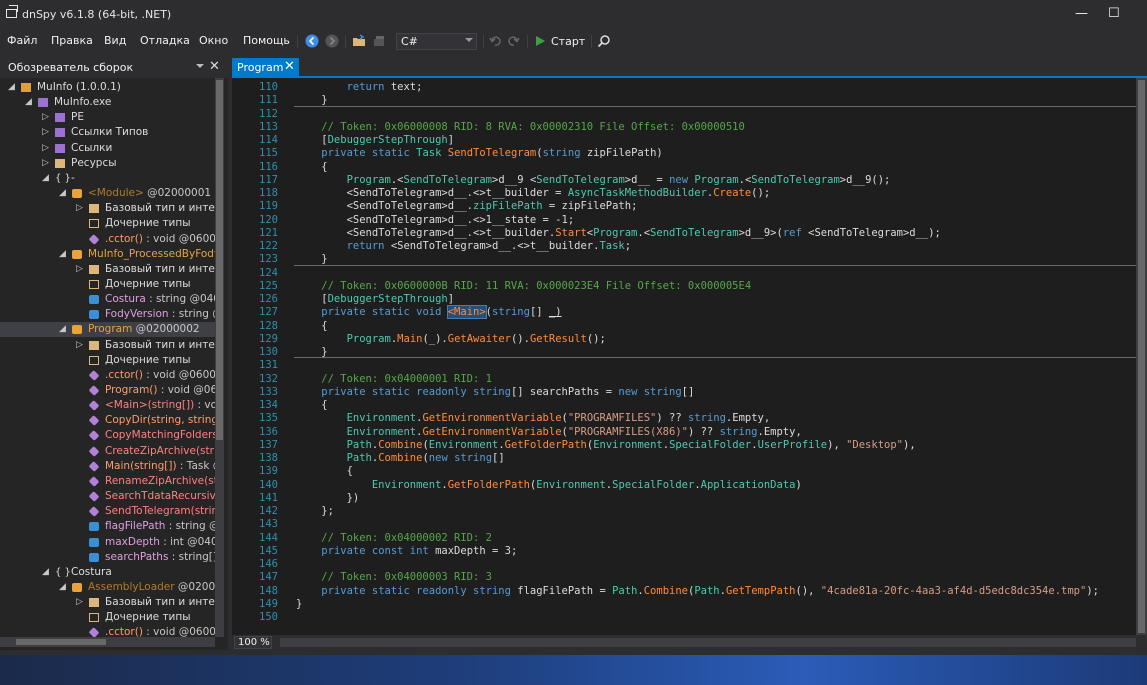 The height and width of the screenshot is (685, 1147). I want to click on back-icon, so click(312, 41).